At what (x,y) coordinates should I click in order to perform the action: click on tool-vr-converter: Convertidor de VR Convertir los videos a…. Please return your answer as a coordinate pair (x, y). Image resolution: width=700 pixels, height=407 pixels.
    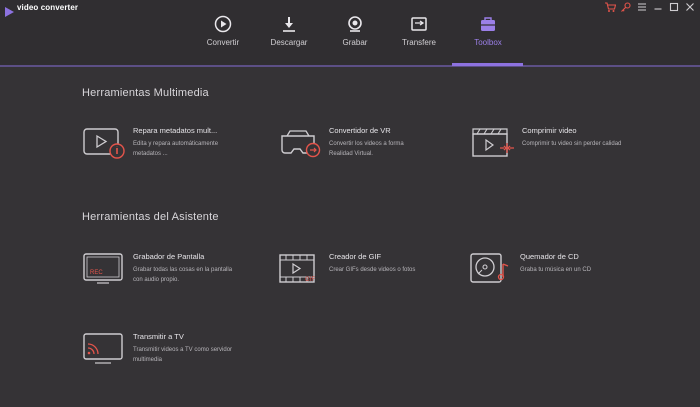
    Looking at the image, I should click on (369, 148).